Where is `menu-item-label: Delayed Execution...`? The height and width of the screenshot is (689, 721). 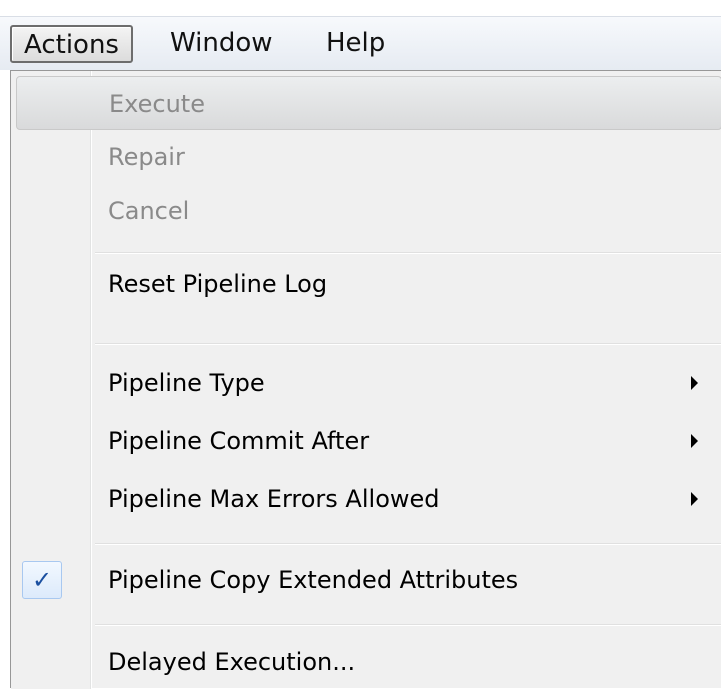 menu-item-label: Delayed Execution... is located at coordinates (232, 662).